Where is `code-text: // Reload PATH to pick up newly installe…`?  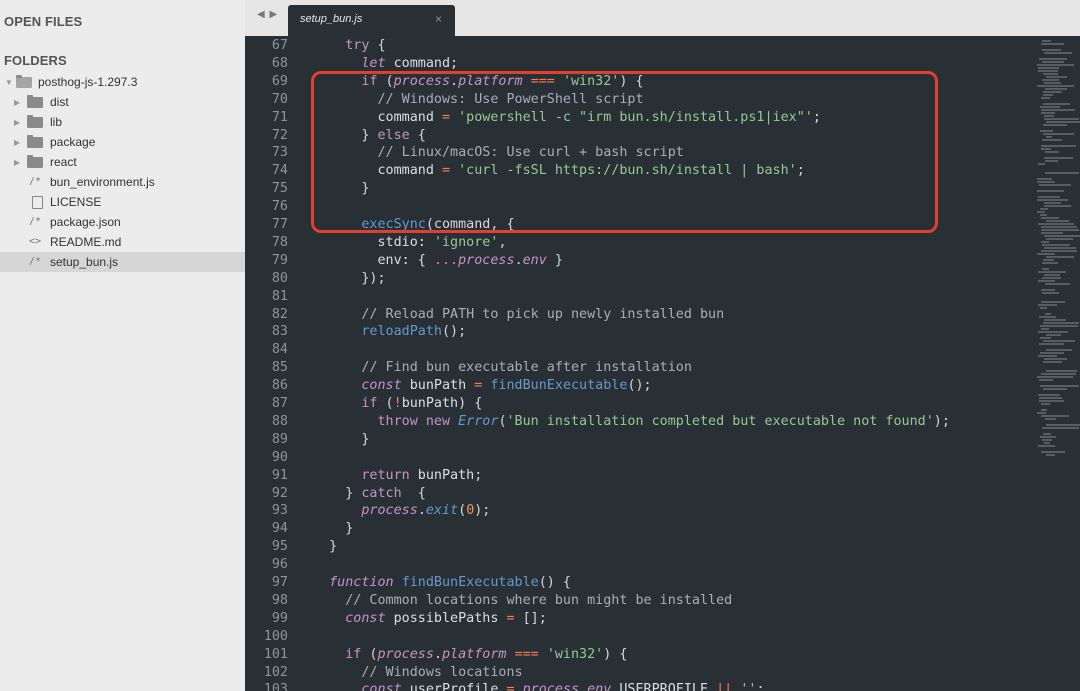 code-text: // Reload PATH to pick up newly installe… is located at coordinates (543, 314).